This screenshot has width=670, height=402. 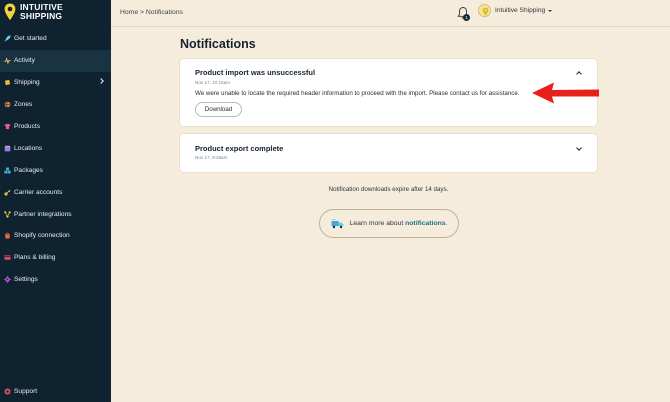 I want to click on notification-title: Product import was unsuccessful, so click(x=255, y=72).